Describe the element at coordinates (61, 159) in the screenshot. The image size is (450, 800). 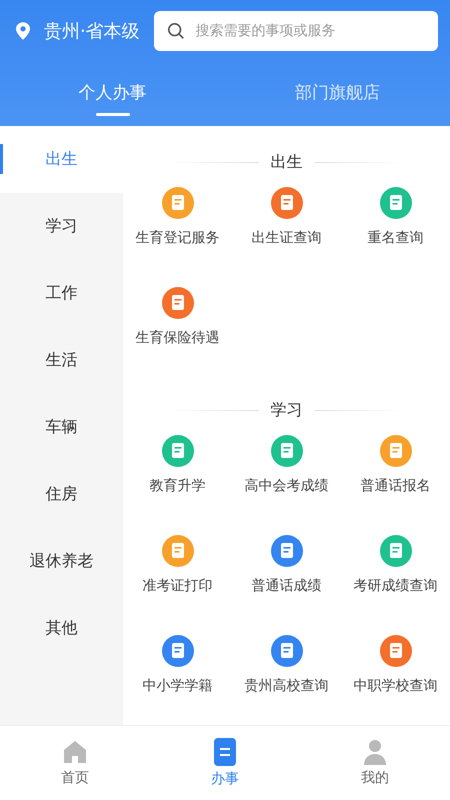
I see `category-item: 出生` at that location.